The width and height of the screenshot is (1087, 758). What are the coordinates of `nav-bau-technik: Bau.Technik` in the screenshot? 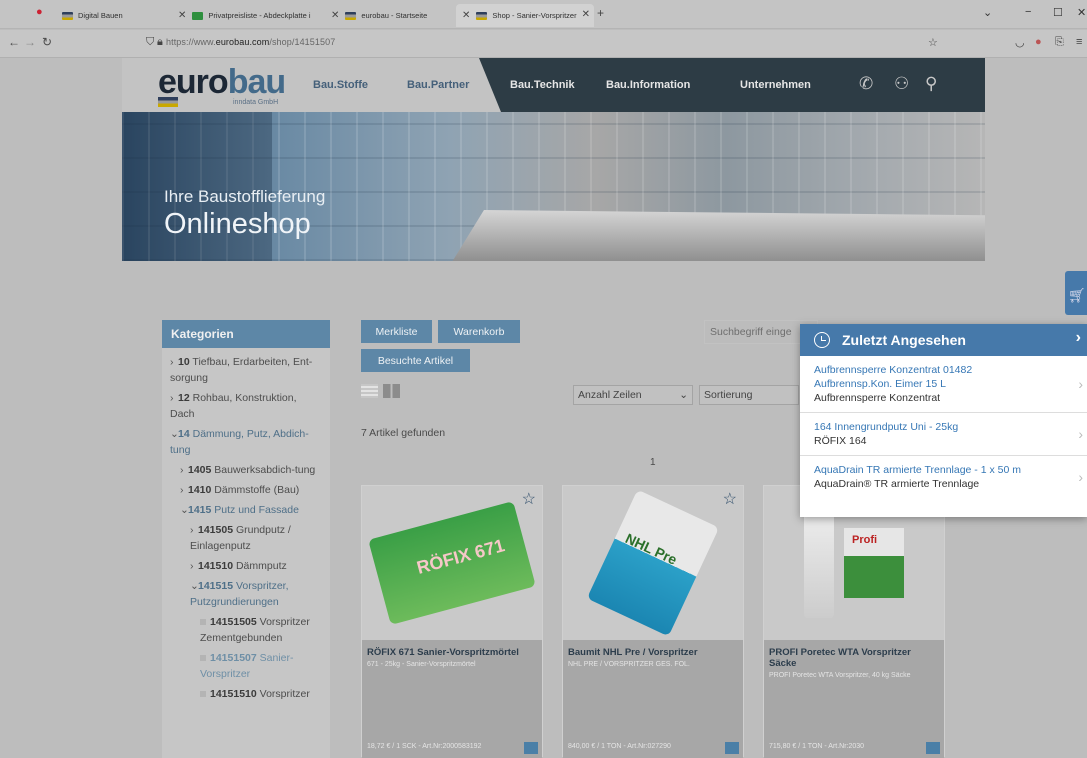 It's located at (542, 85).